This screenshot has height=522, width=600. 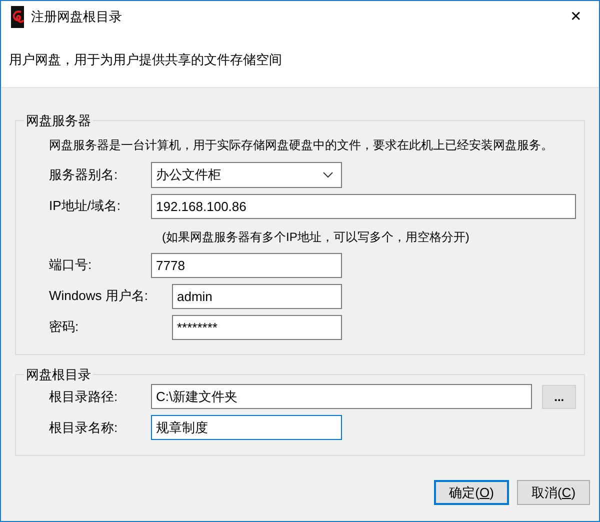 What do you see at coordinates (64, 327) in the screenshot?
I see `field-label: 密码:` at bounding box center [64, 327].